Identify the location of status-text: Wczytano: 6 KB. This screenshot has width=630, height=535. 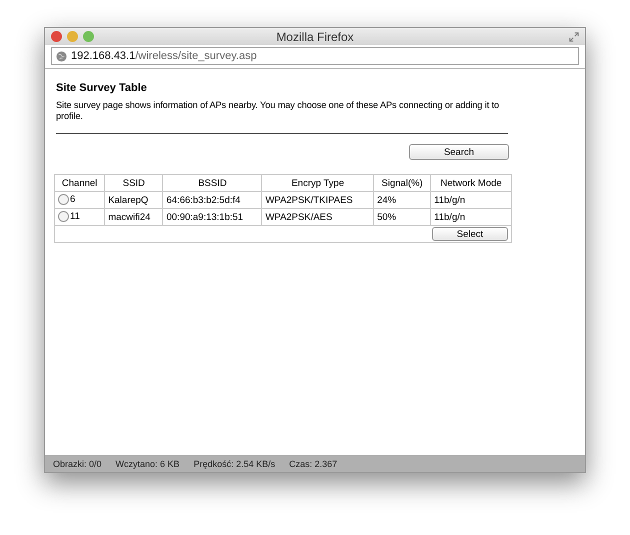
(148, 463).